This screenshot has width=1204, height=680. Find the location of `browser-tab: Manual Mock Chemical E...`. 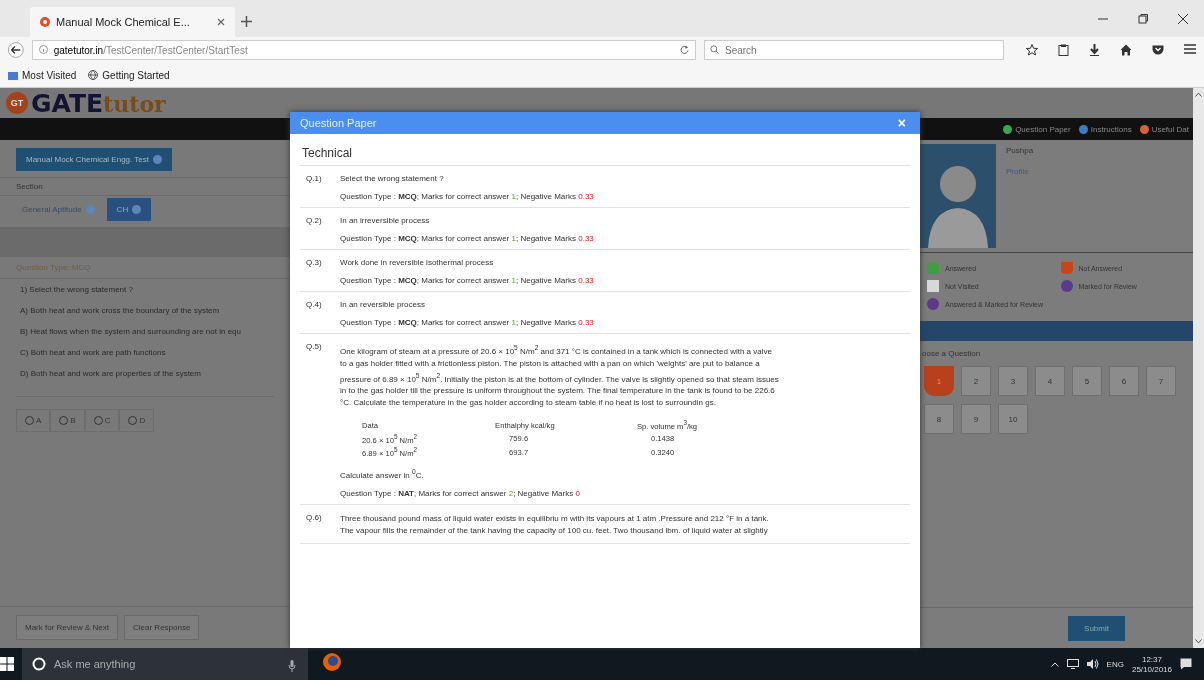

browser-tab: Manual Mock Chemical E... is located at coordinates (132, 22).